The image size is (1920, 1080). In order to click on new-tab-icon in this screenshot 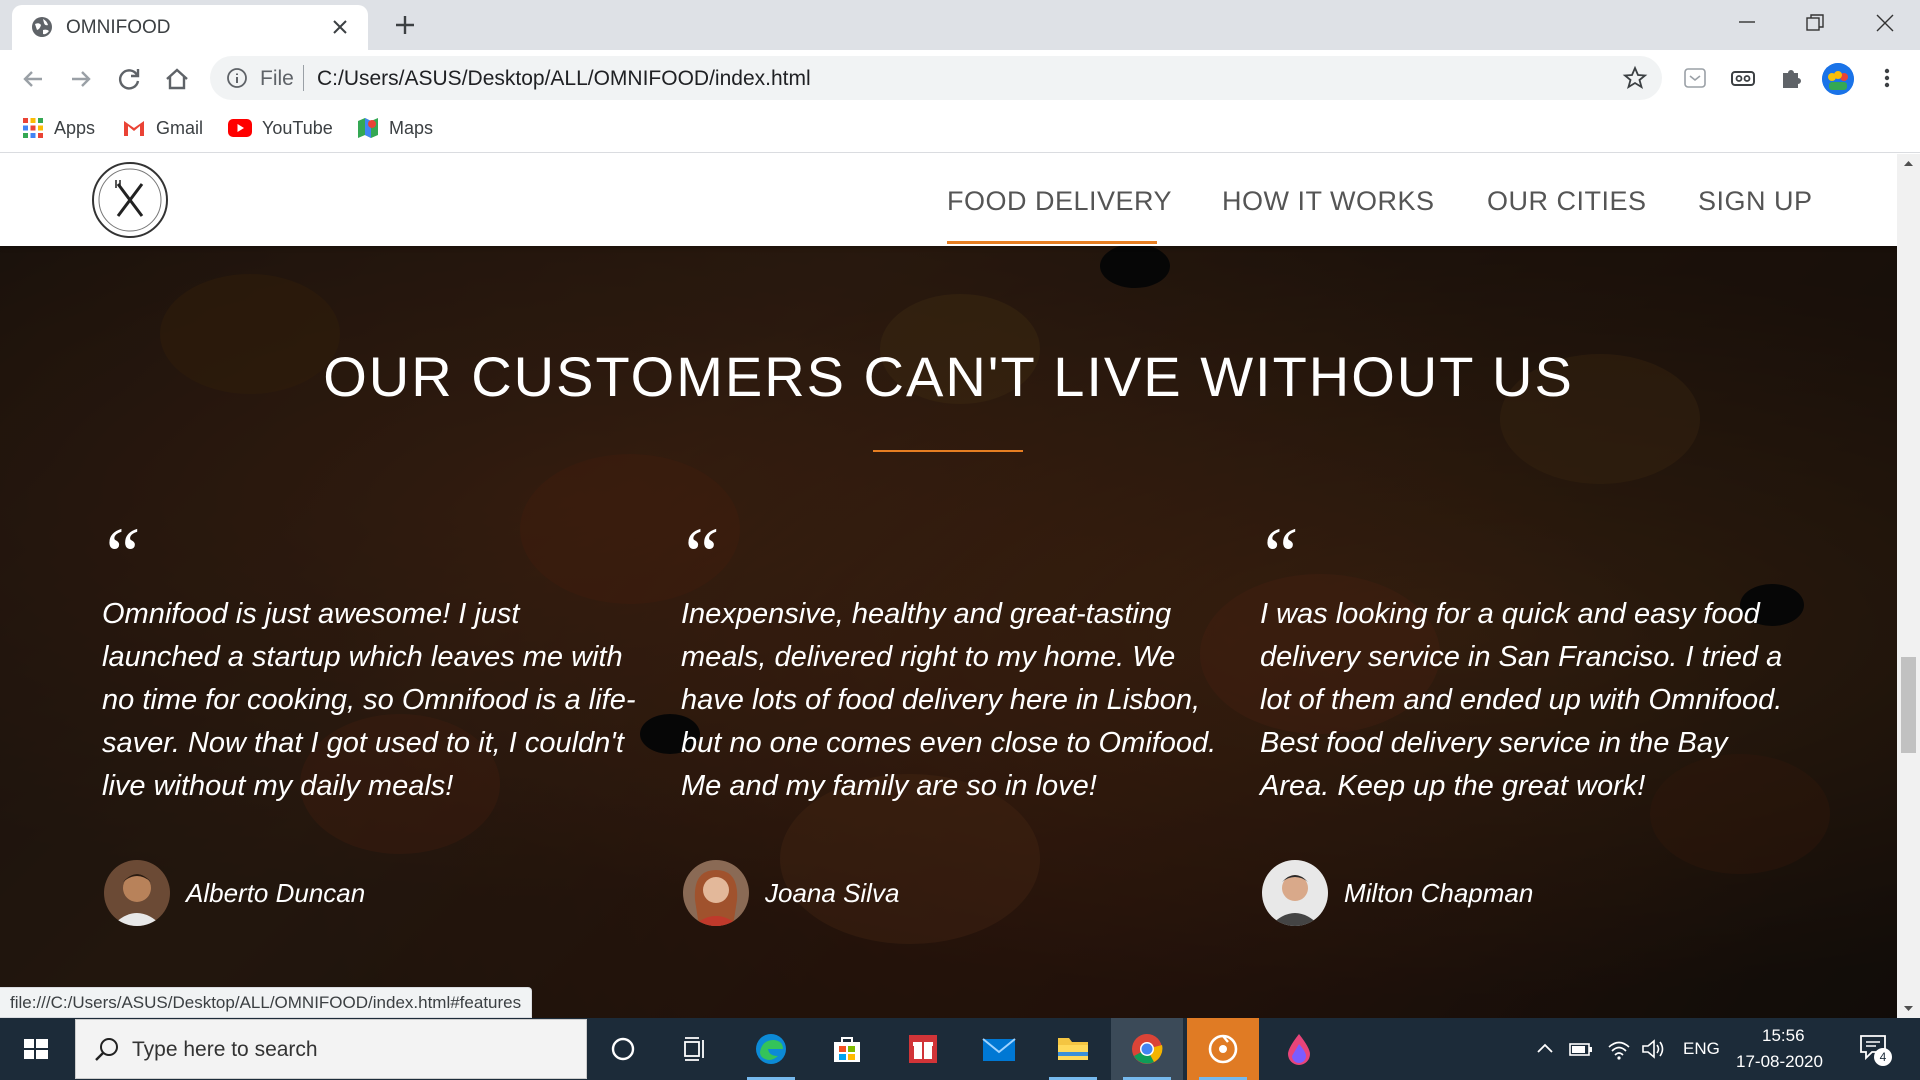, I will do `click(405, 25)`.